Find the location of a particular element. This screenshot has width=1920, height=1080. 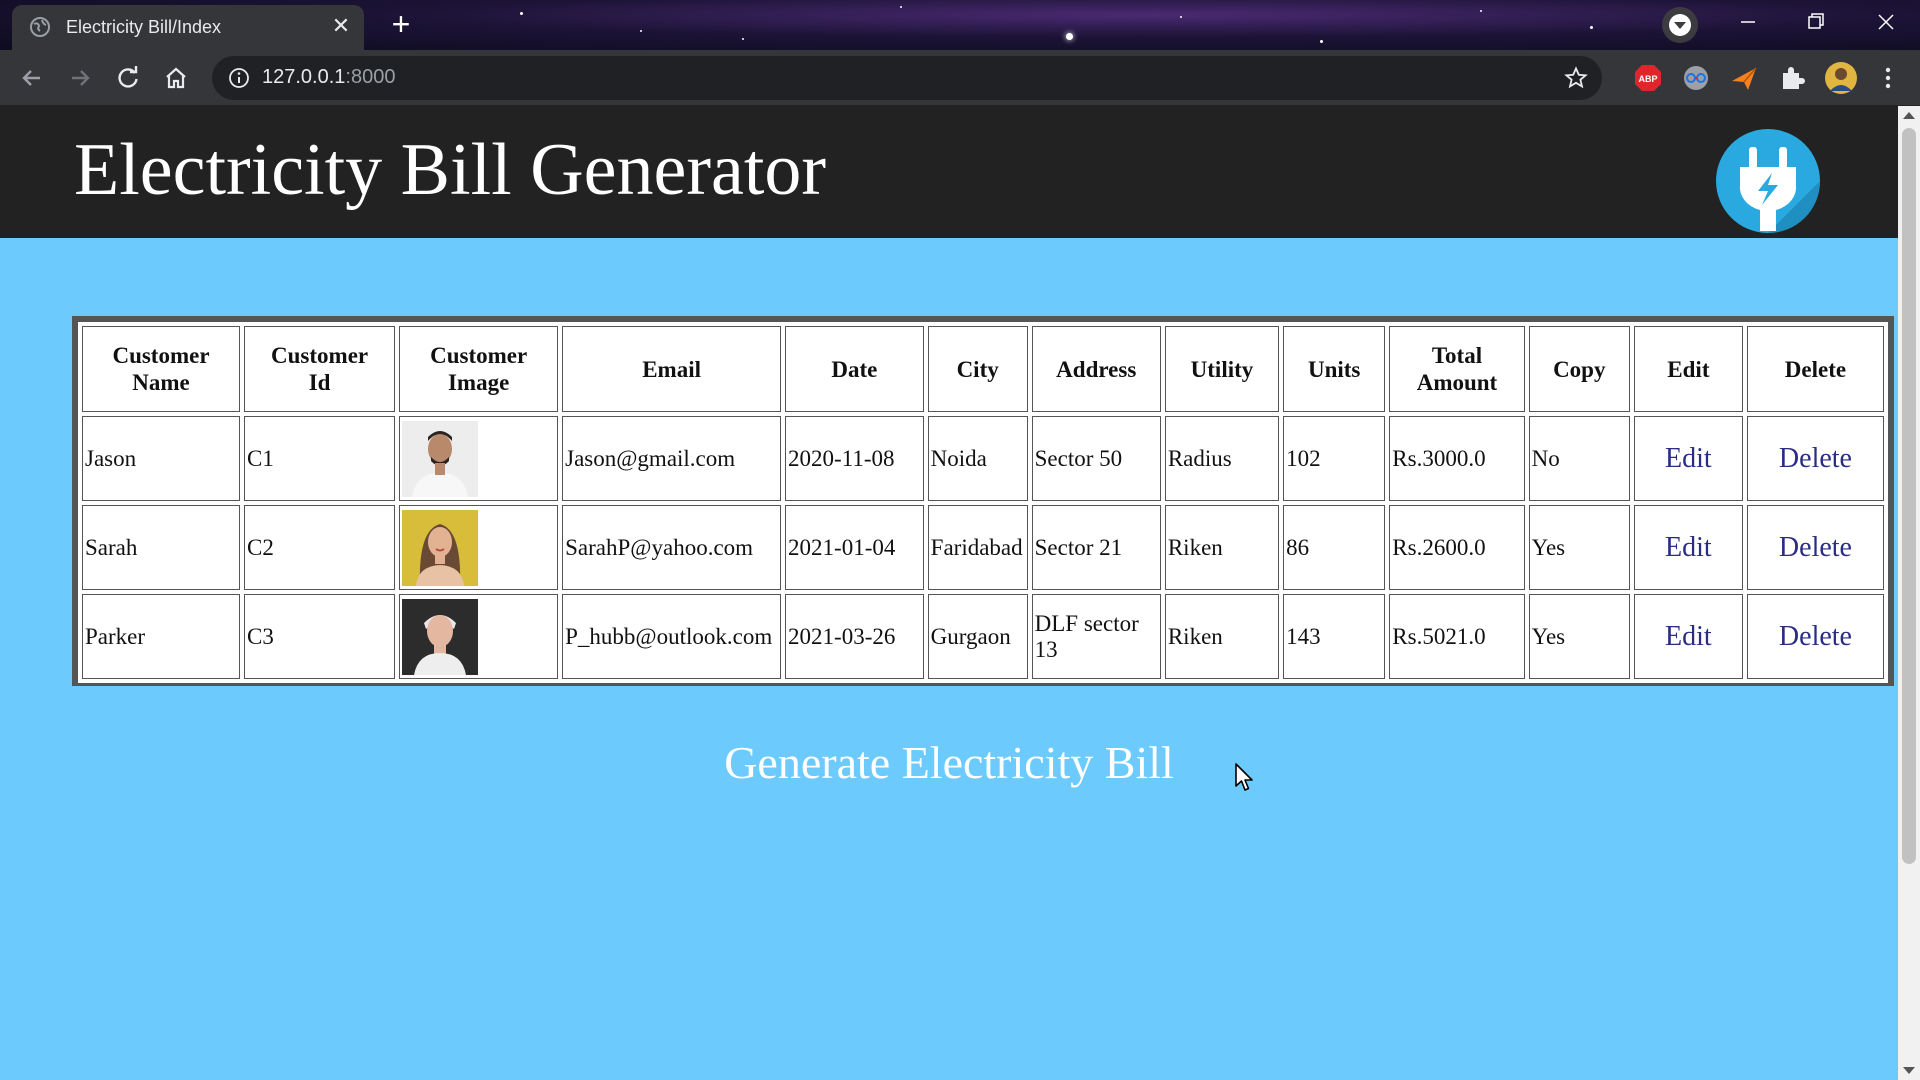

cell-amount: Rs.5021.0 is located at coordinates (1457, 636).